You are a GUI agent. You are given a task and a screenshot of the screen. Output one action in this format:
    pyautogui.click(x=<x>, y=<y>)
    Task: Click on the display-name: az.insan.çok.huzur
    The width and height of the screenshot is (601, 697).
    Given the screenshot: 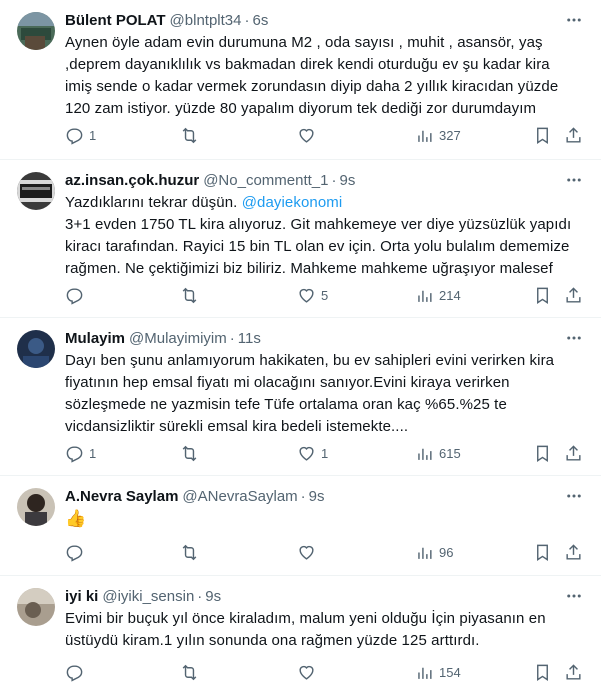 What is the action you would take?
    pyautogui.click(x=132, y=180)
    